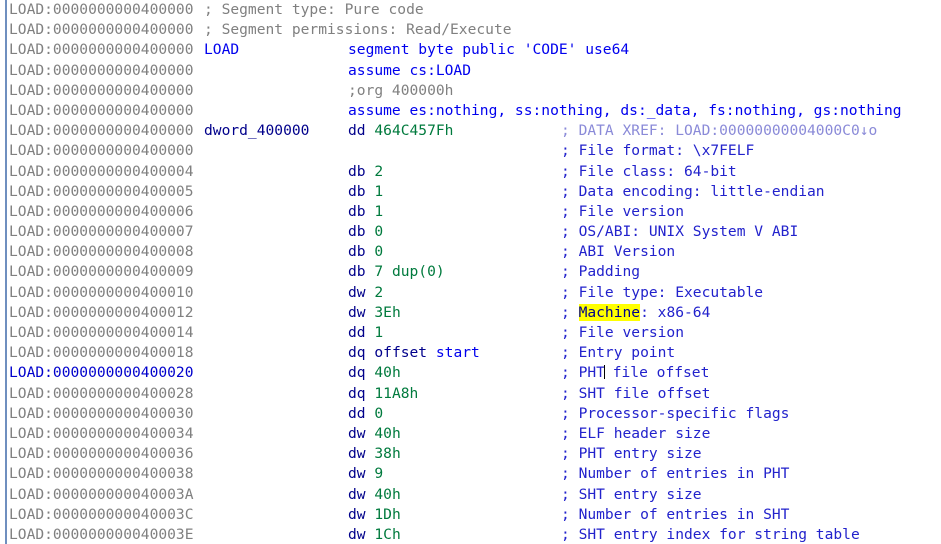 The image size is (941, 544). Describe the element at coordinates (657, 151) in the screenshot. I see `repeatable-comment: ; File format: \x7FELF` at that location.